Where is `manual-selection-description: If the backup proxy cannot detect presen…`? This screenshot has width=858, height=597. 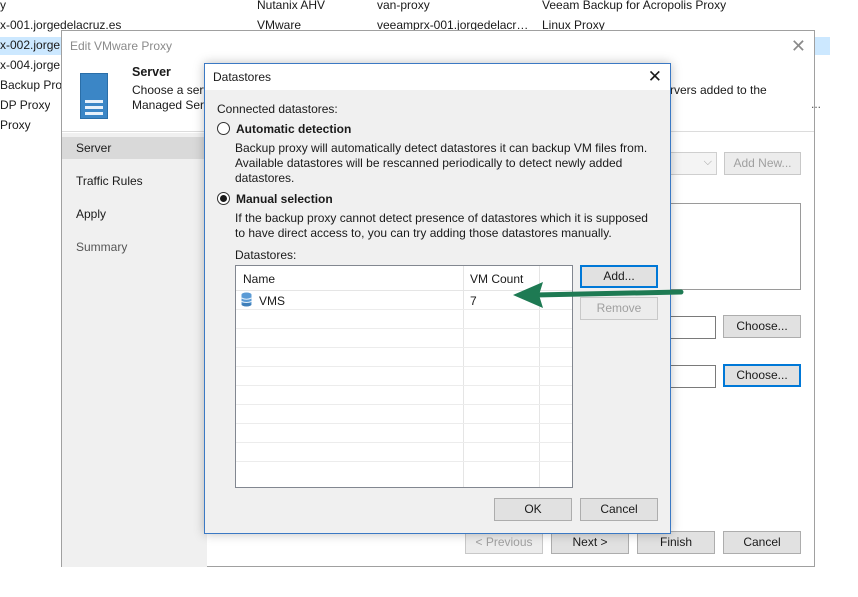 manual-selection-description: If the backup proxy cannot detect presen… is located at coordinates (441, 225).